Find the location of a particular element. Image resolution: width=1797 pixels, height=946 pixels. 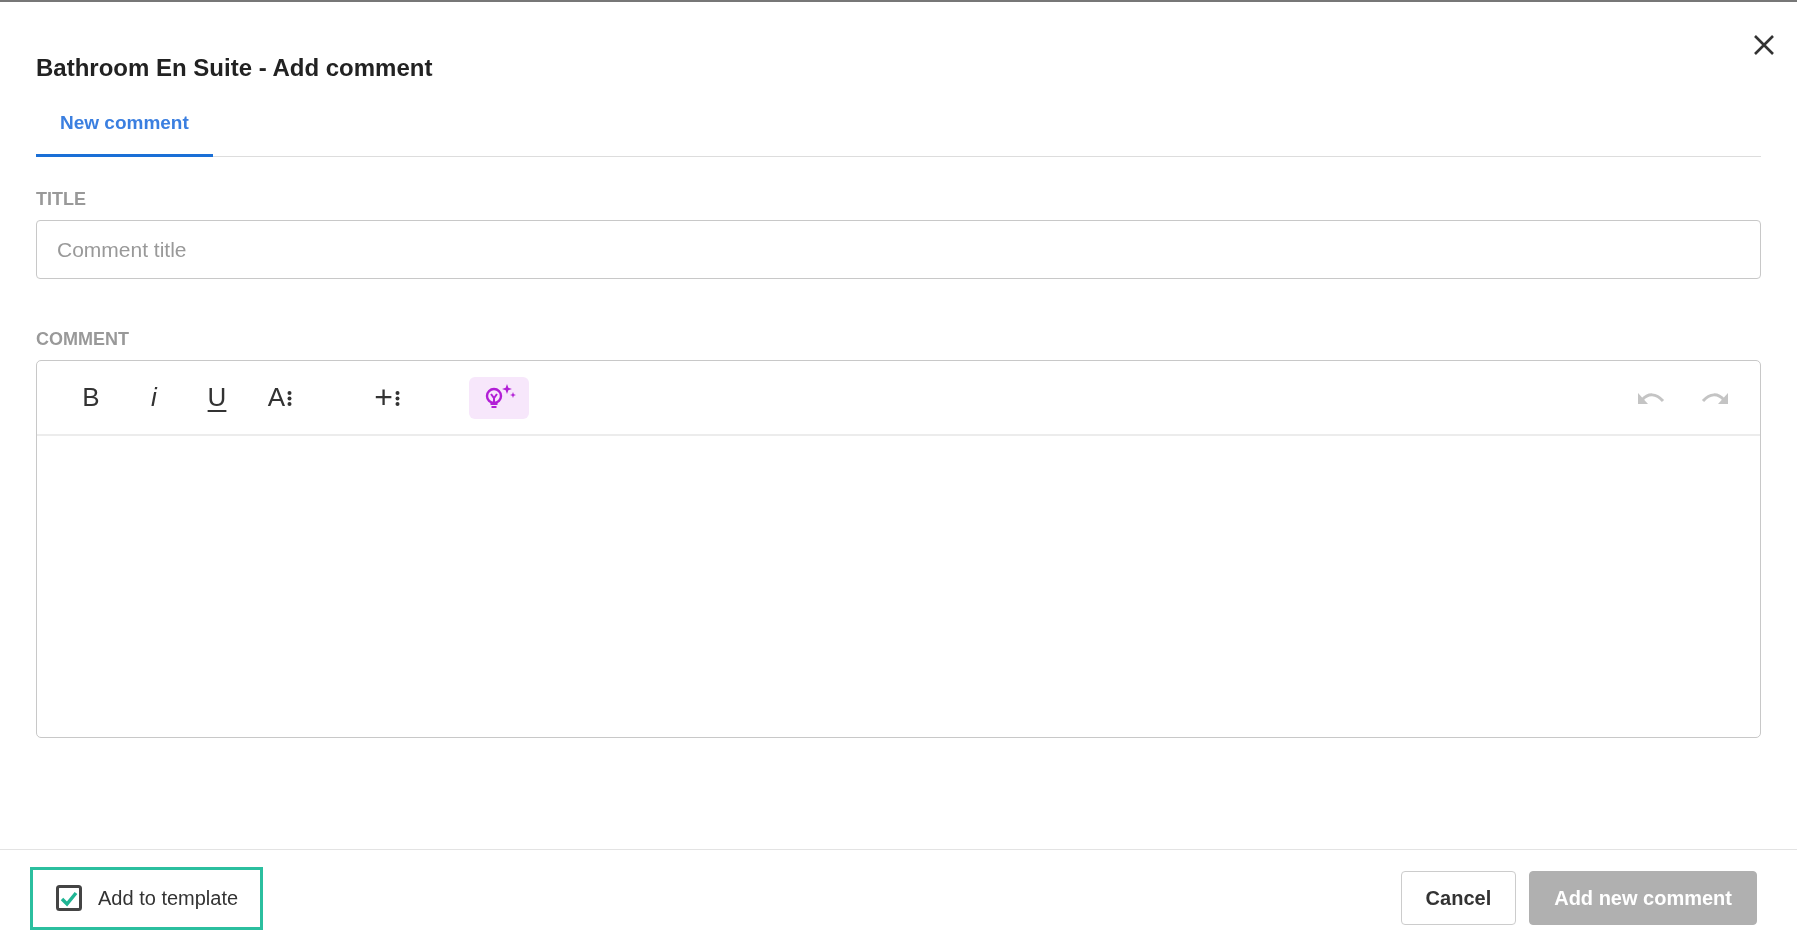

tab: New comment is located at coordinates (124, 124).